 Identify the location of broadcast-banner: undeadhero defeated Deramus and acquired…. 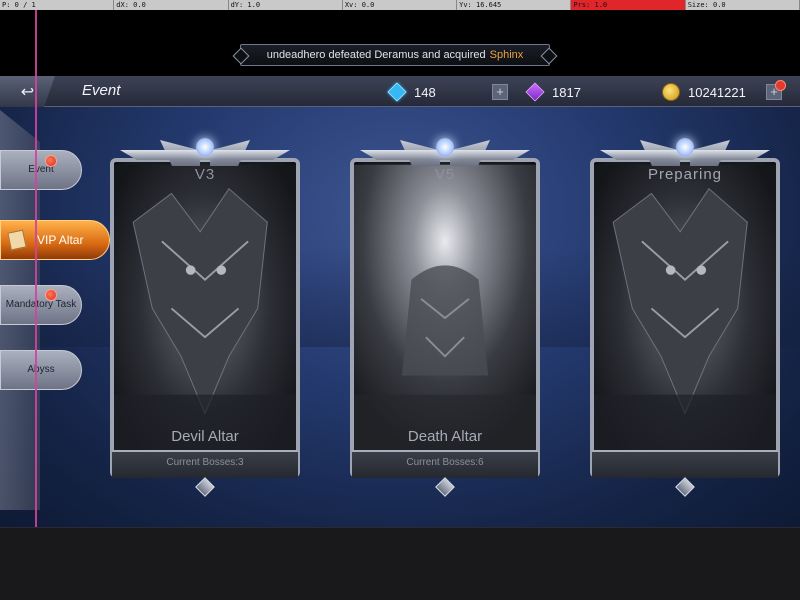
(395, 55).